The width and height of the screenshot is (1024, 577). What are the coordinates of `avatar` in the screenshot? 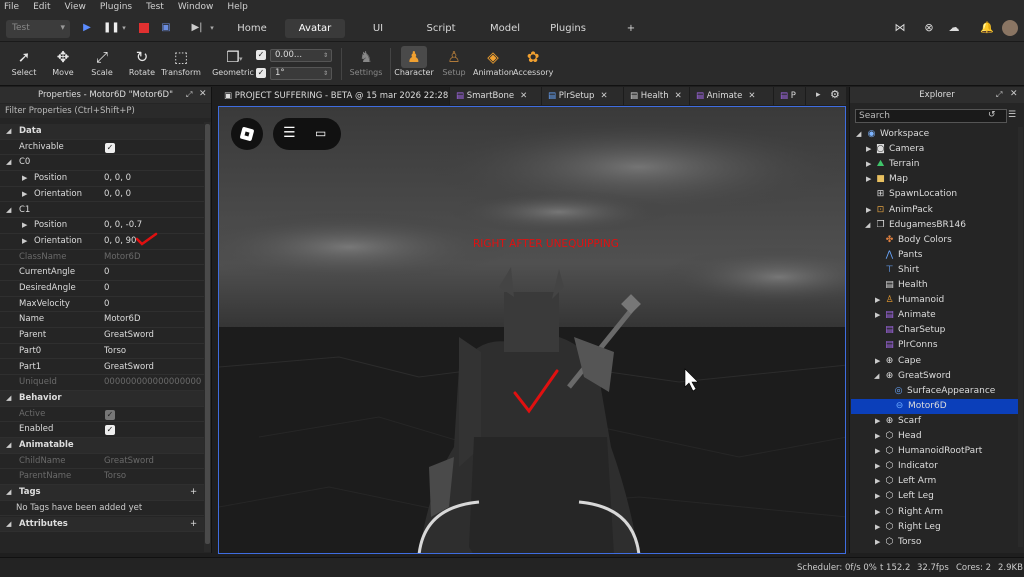 It's located at (1010, 28).